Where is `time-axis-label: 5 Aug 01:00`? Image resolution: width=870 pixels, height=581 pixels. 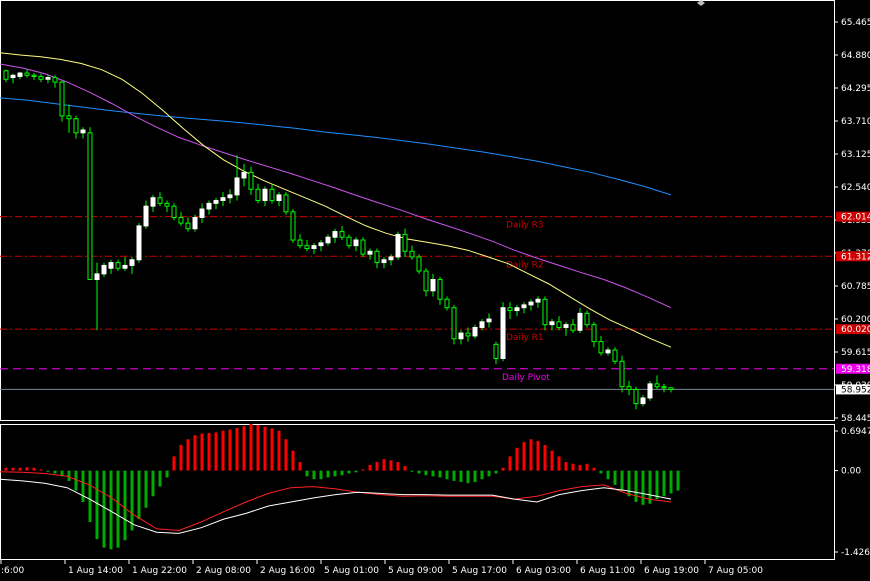 time-axis-label: 5 Aug 01:00 is located at coordinates (351, 571).